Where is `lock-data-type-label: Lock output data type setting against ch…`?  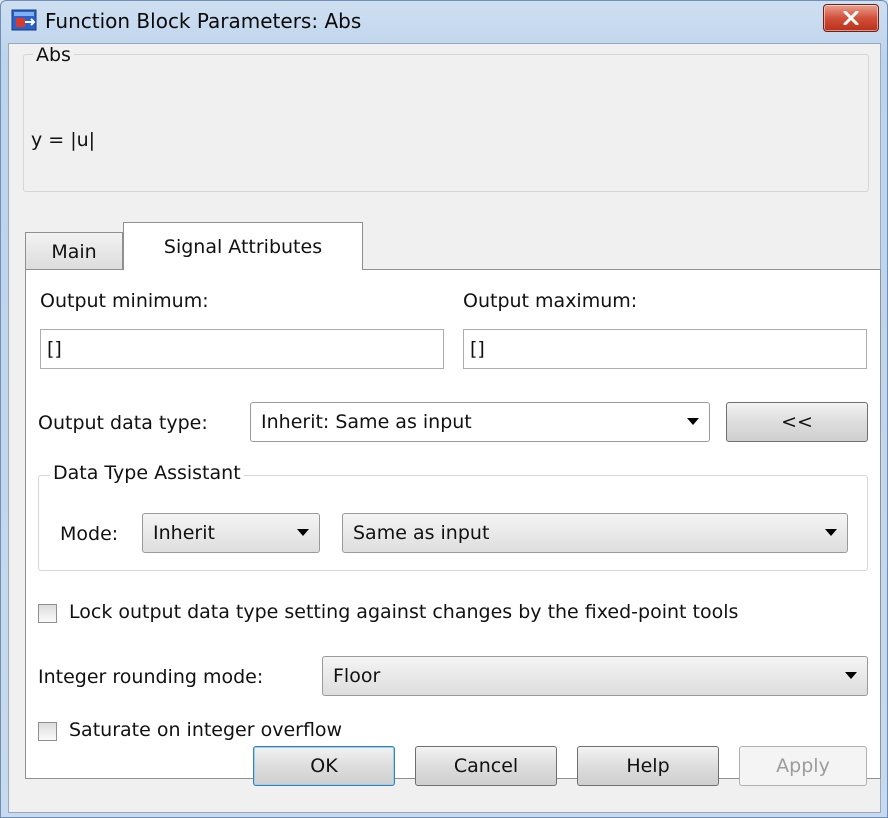 lock-data-type-label: Lock output data type setting against ch… is located at coordinates (403, 612).